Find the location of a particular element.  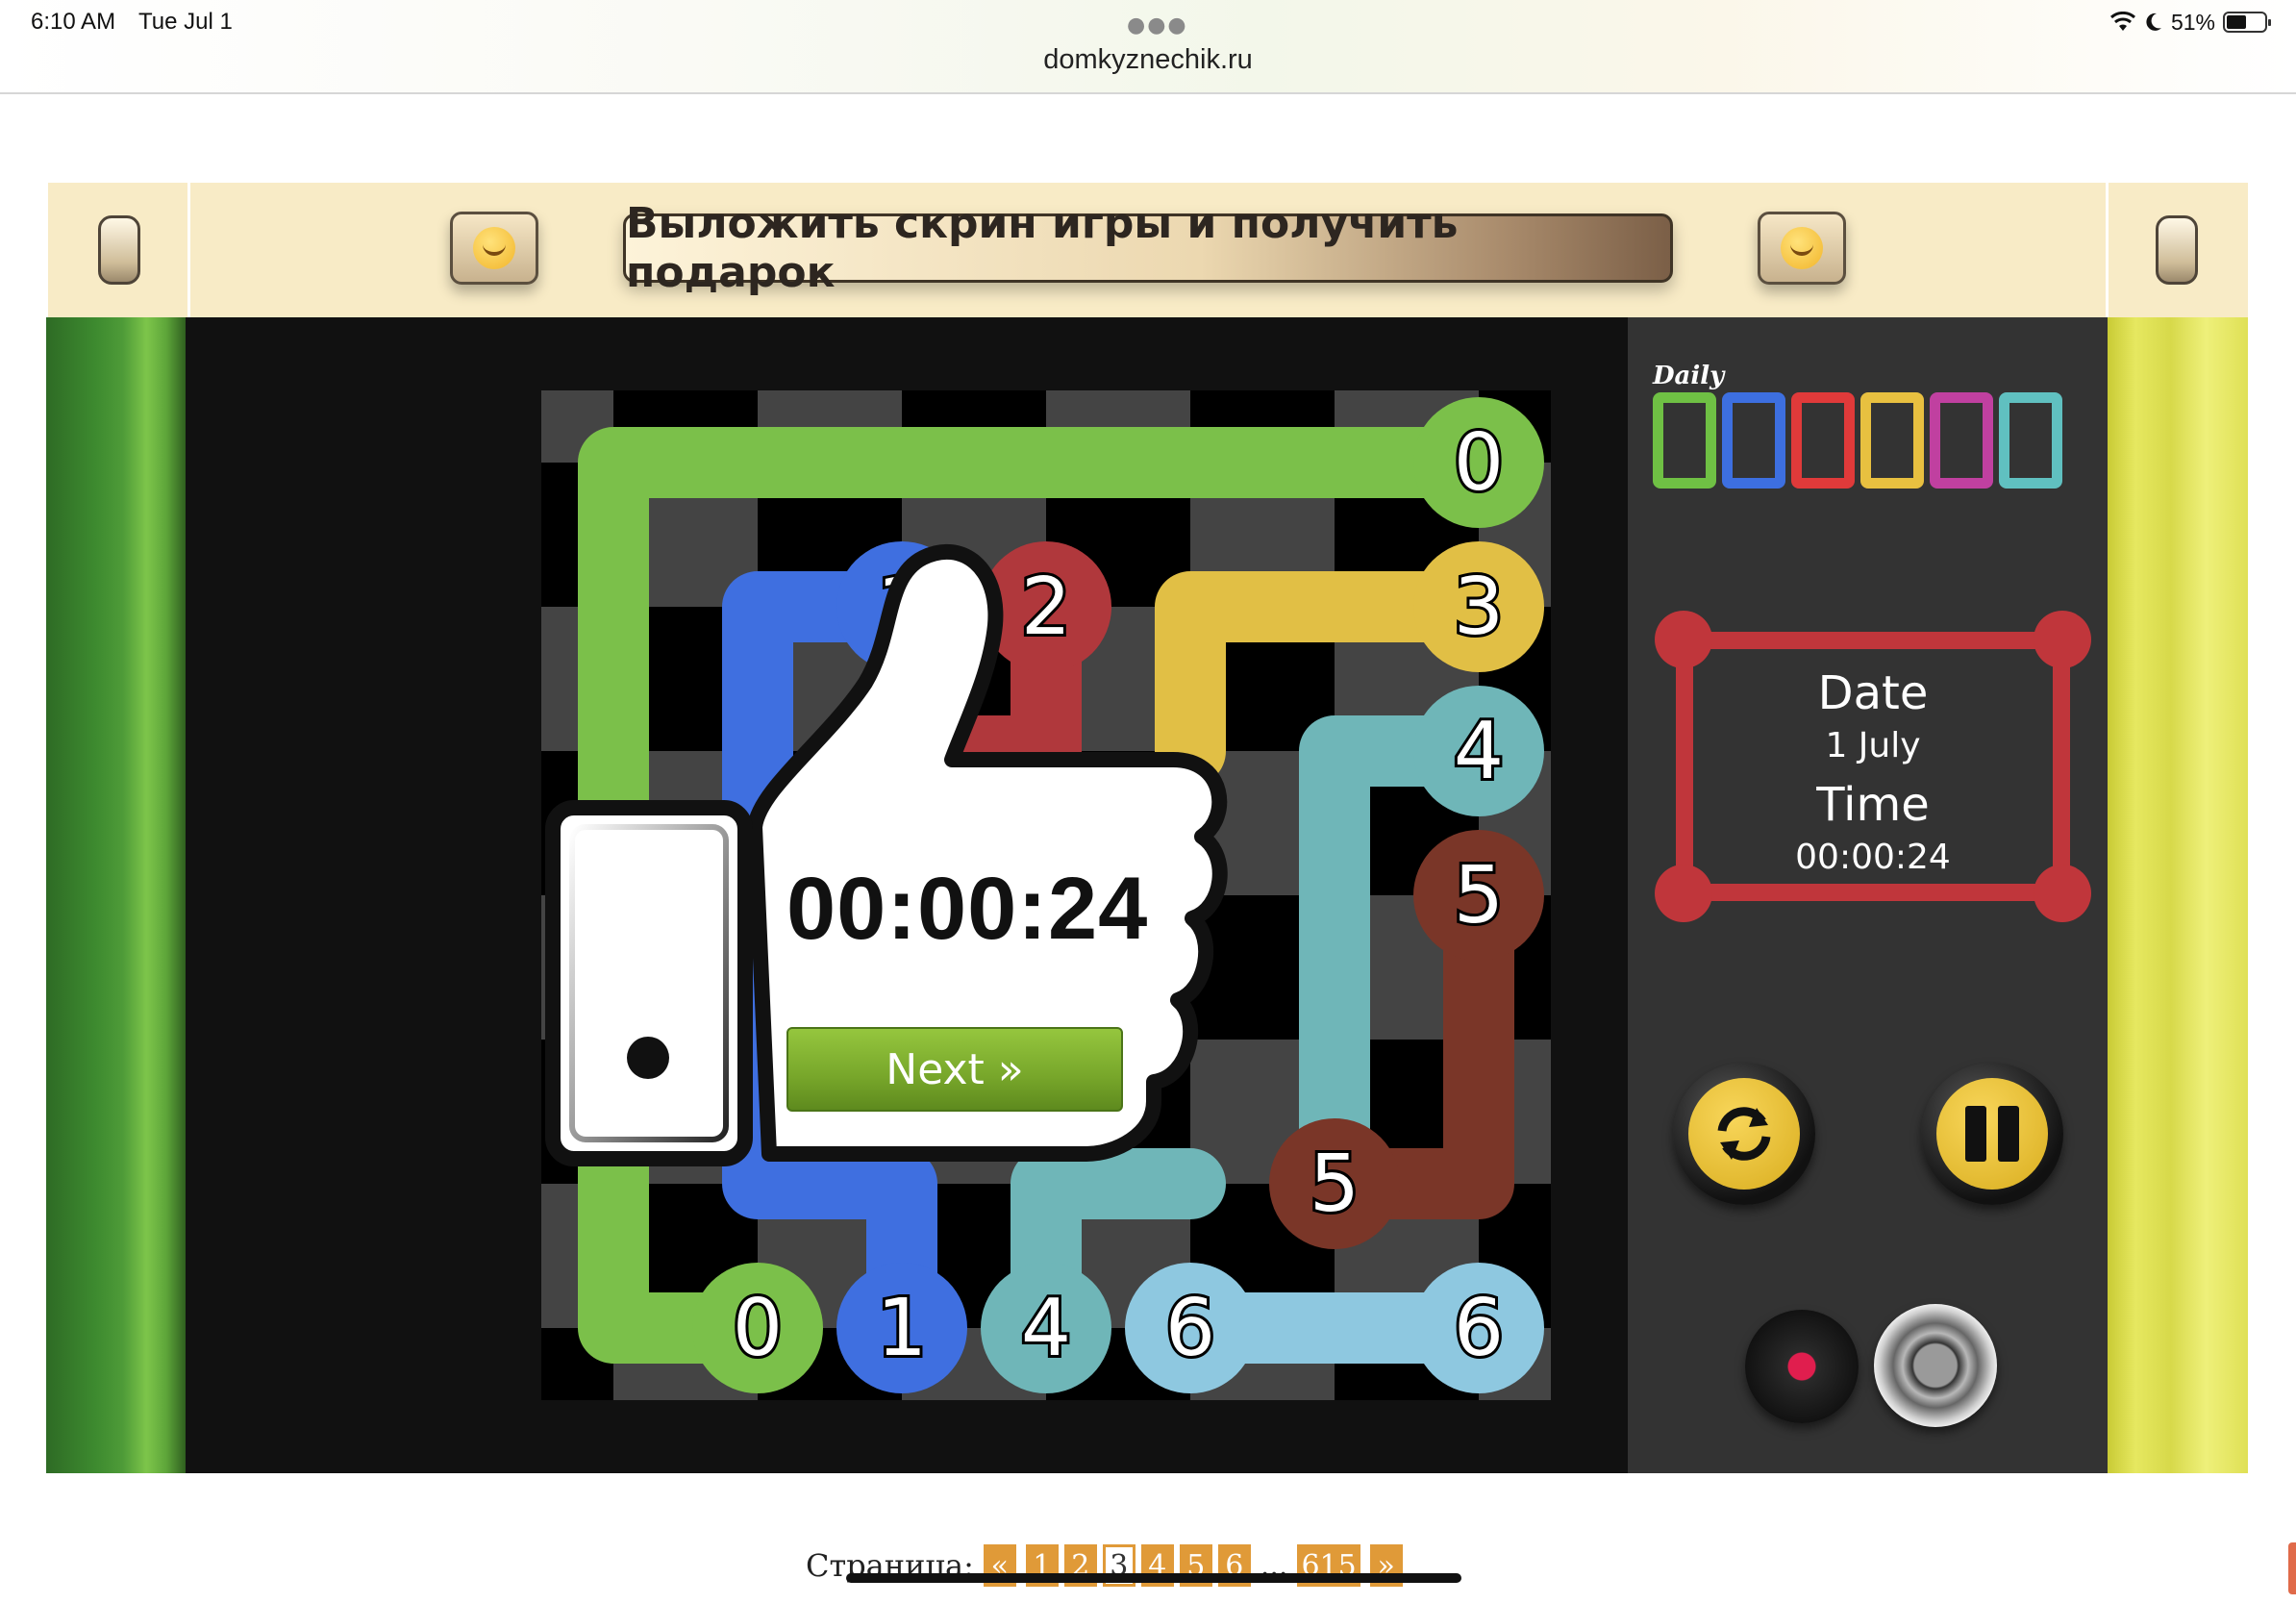

hug-emoji-button-left is located at coordinates (494, 248).